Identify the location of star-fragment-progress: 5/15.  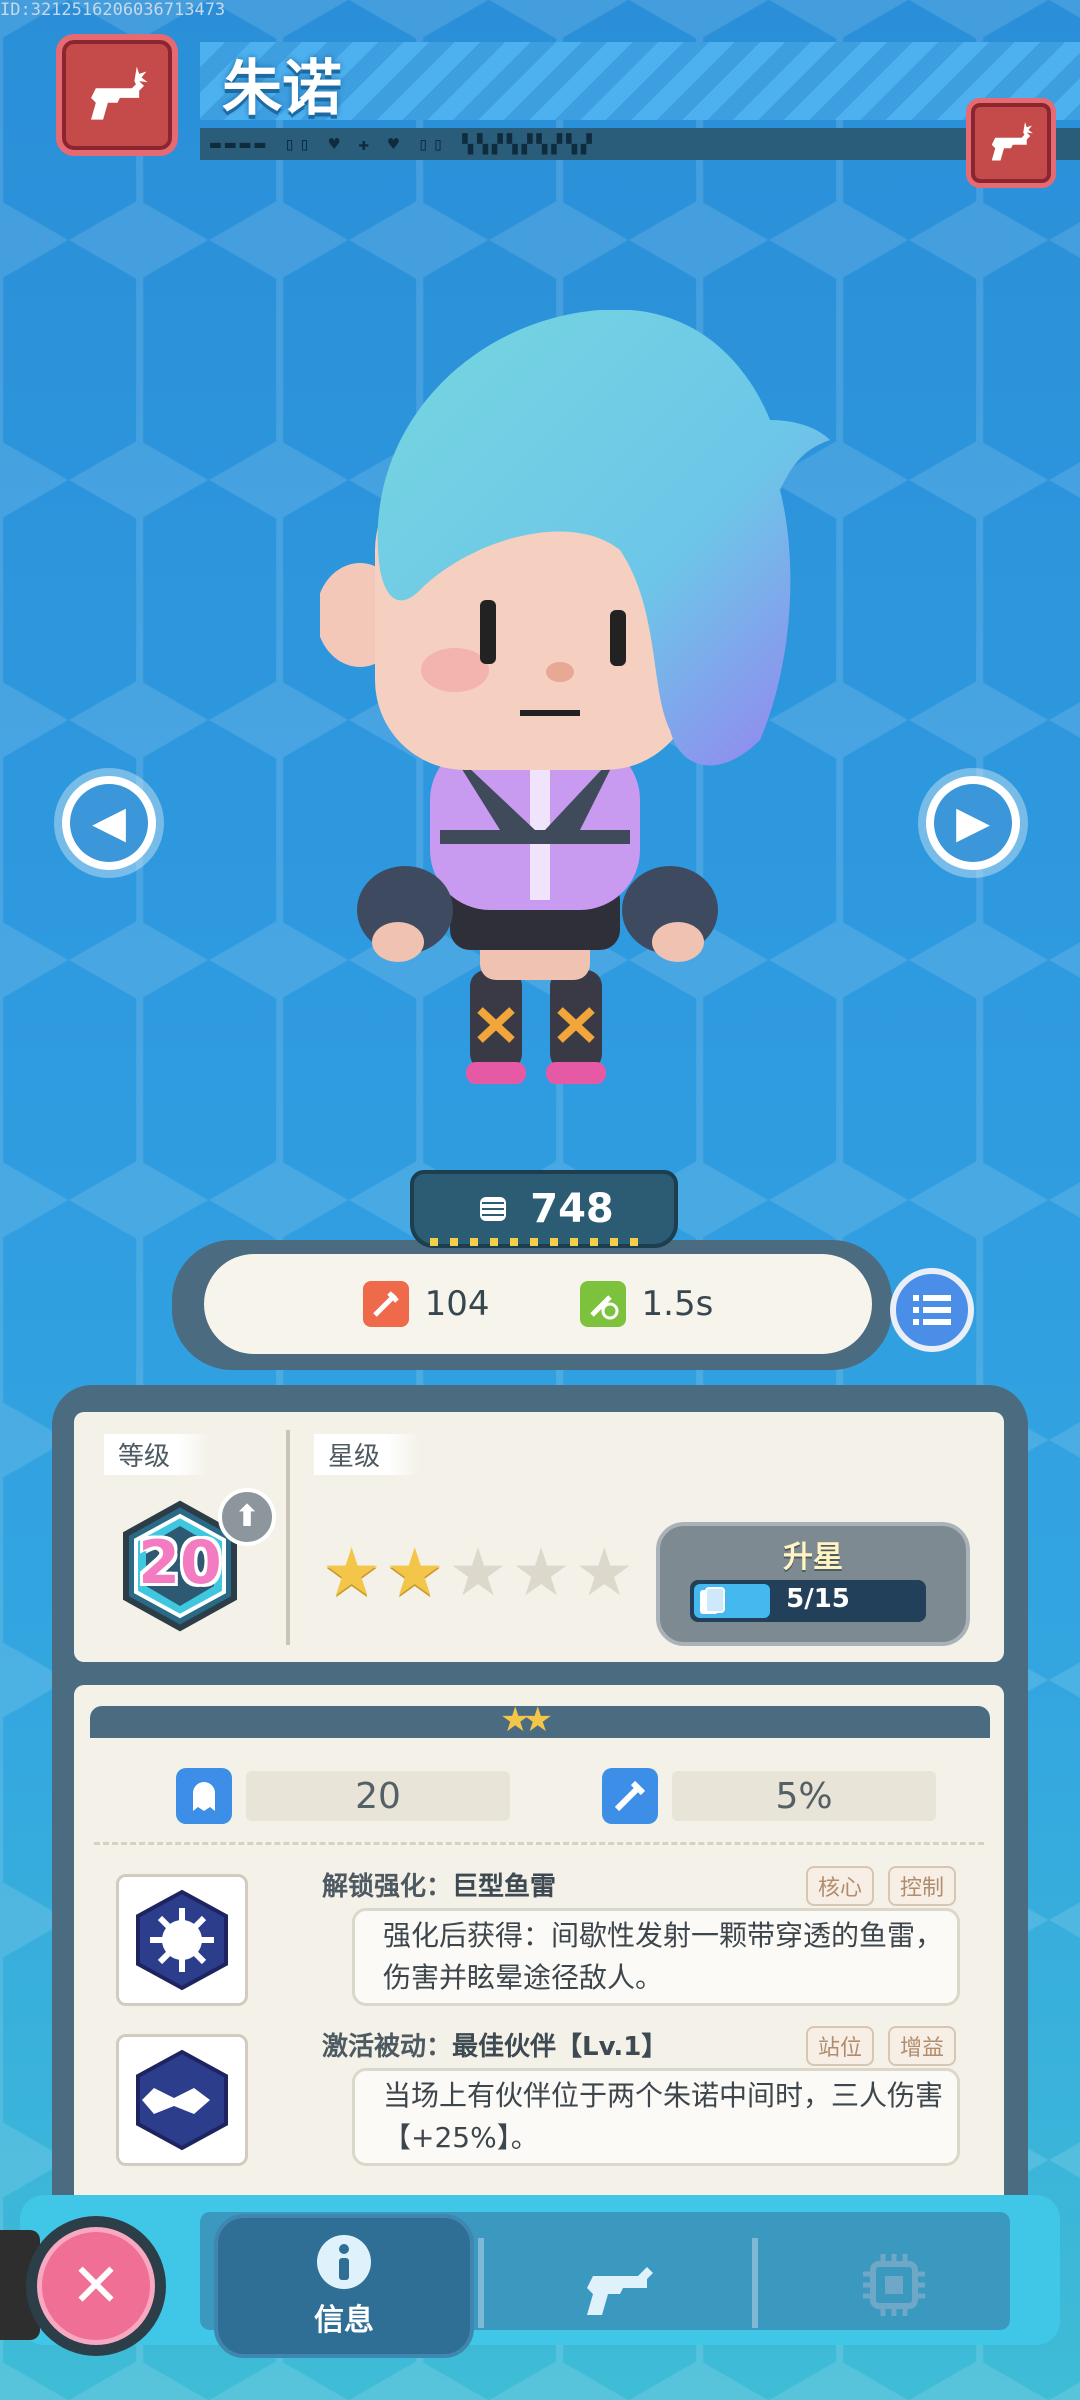
(808, 1601).